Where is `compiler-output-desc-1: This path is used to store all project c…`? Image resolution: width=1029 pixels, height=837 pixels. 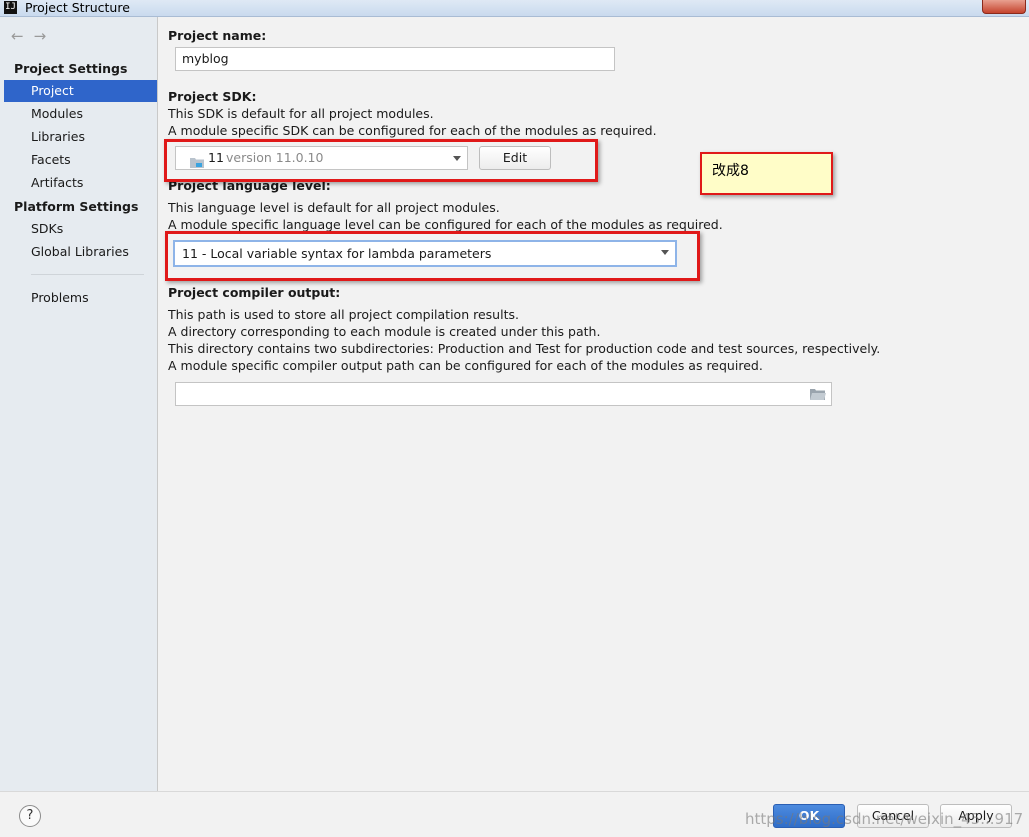
compiler-output-desc-1: This path is used to store all project c… is located at coordinates (343, 314).